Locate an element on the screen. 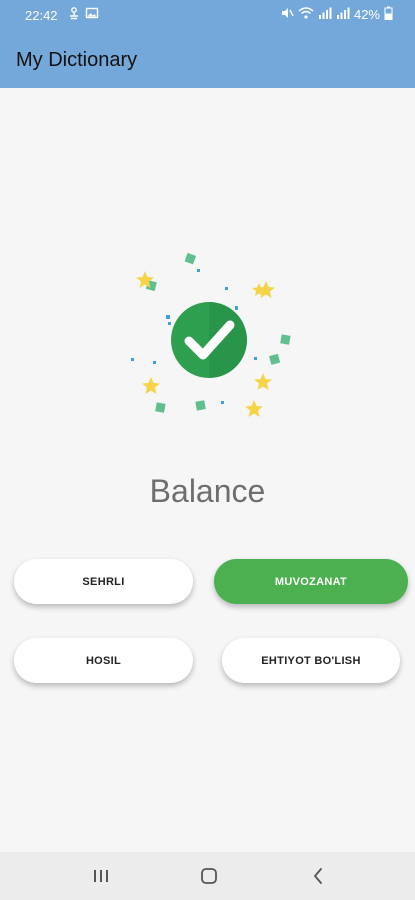 The image size is (415, 900). wifi-icon is located at coordinates (306, 14).